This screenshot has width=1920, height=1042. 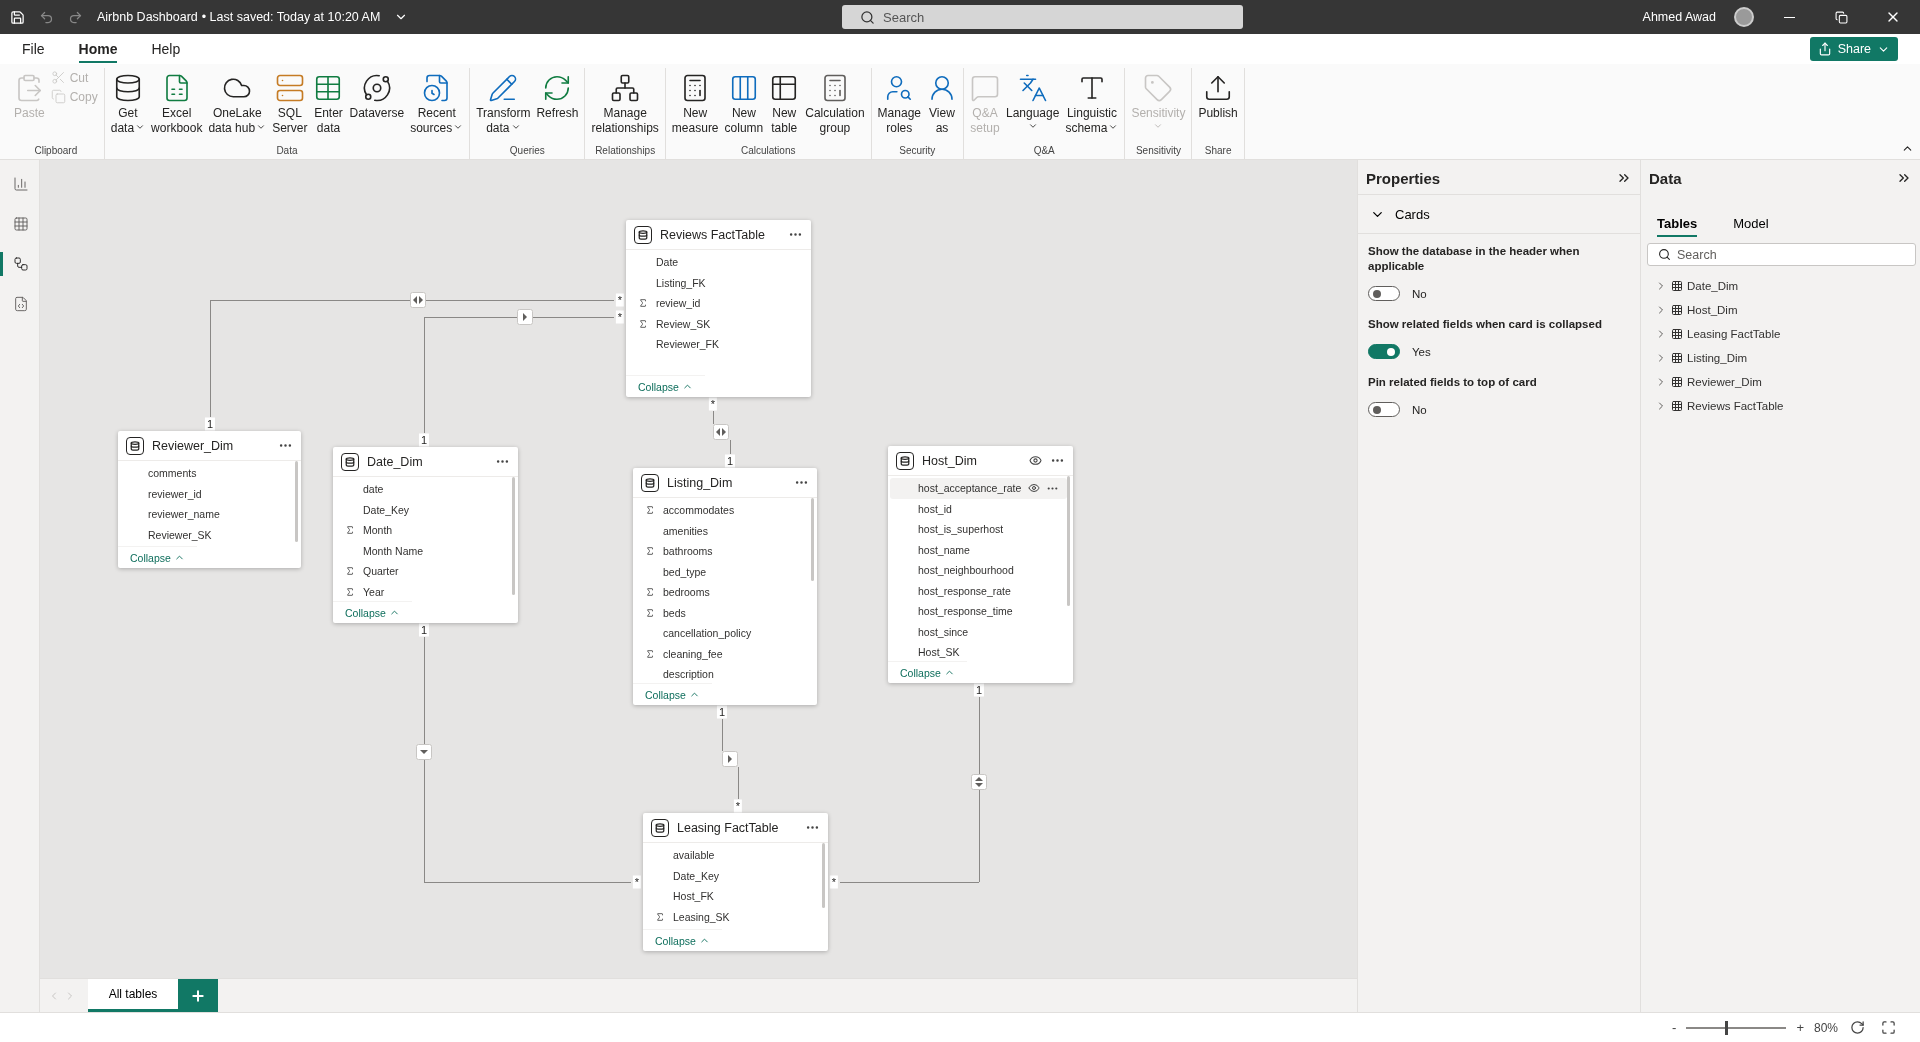 I want to click on table-card: Reviews FactTable Date Listing_FK review_id Review_SK Reviewer_FK Collapse, so click(x=718, y=308).